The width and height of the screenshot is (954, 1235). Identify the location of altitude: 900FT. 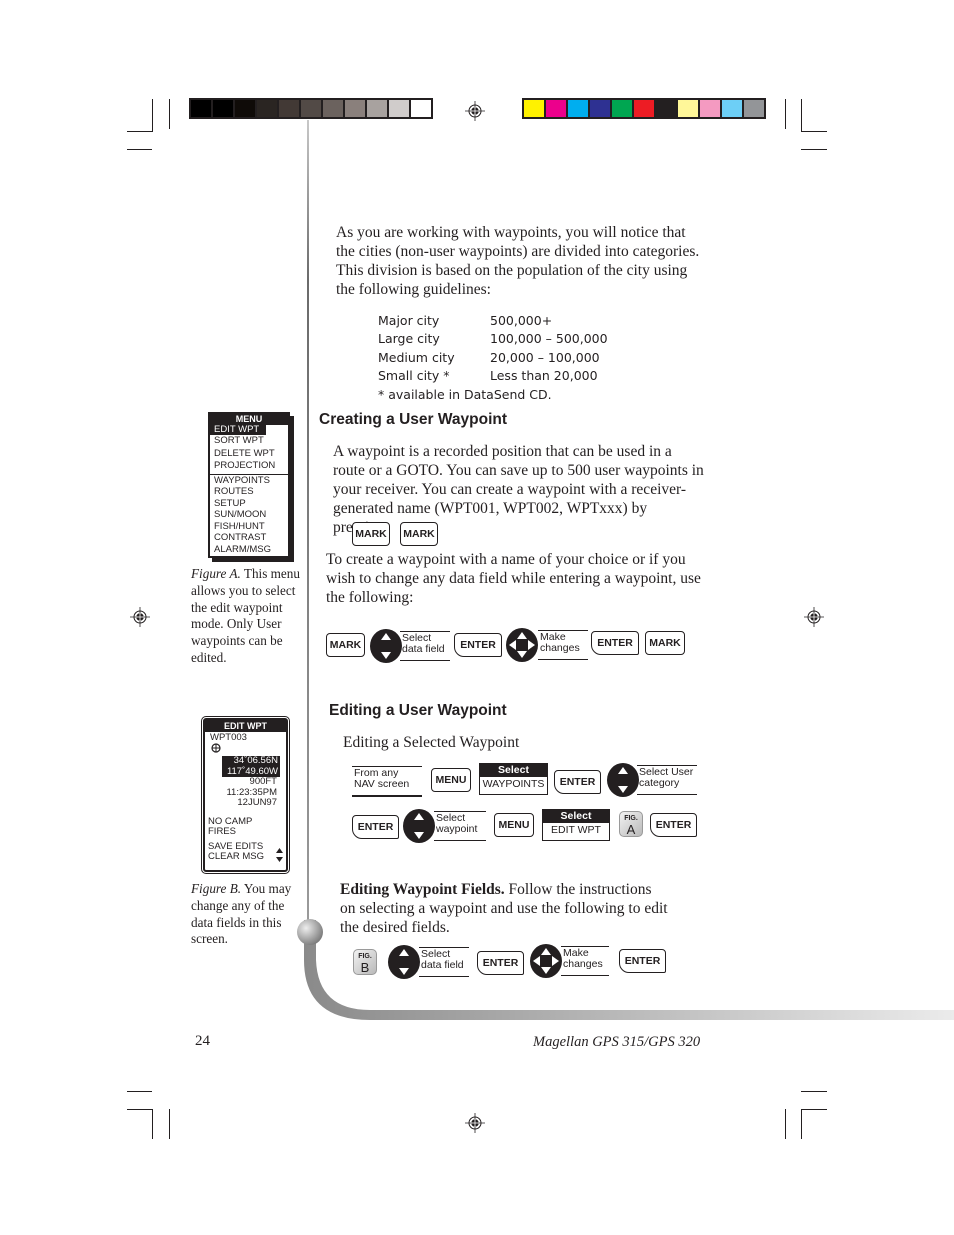
(241, 782).